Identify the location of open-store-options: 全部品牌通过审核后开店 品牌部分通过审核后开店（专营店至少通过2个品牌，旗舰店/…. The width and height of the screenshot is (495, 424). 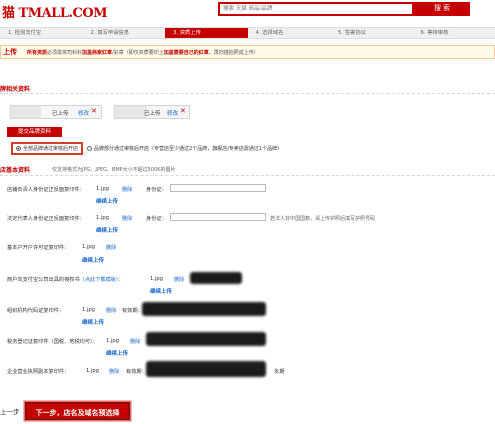
(146, 148).